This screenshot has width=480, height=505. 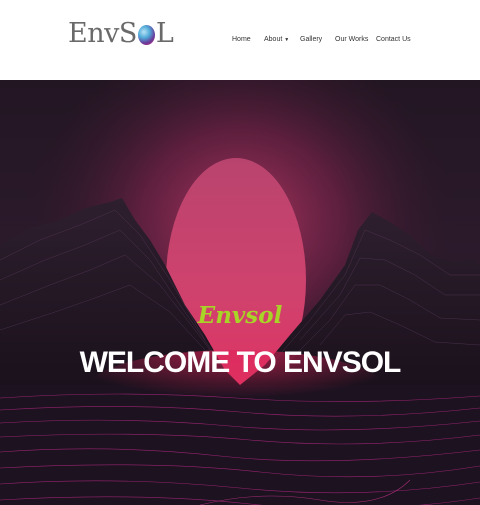 What do you see at coordinates (287, 40) in the screenshot?
I see `chevron-down-icon: ▼` at bounding box center [287, 40].